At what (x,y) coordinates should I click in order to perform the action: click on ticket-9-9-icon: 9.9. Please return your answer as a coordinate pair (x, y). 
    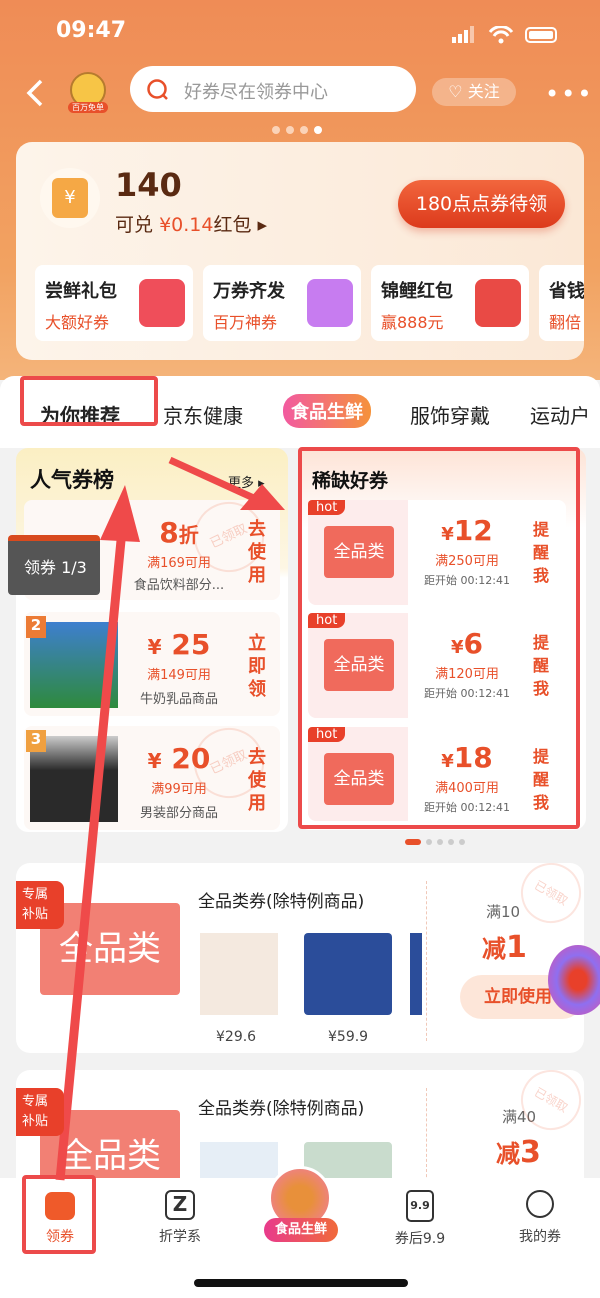
    Looking at the image, I should click on (420, 1206).